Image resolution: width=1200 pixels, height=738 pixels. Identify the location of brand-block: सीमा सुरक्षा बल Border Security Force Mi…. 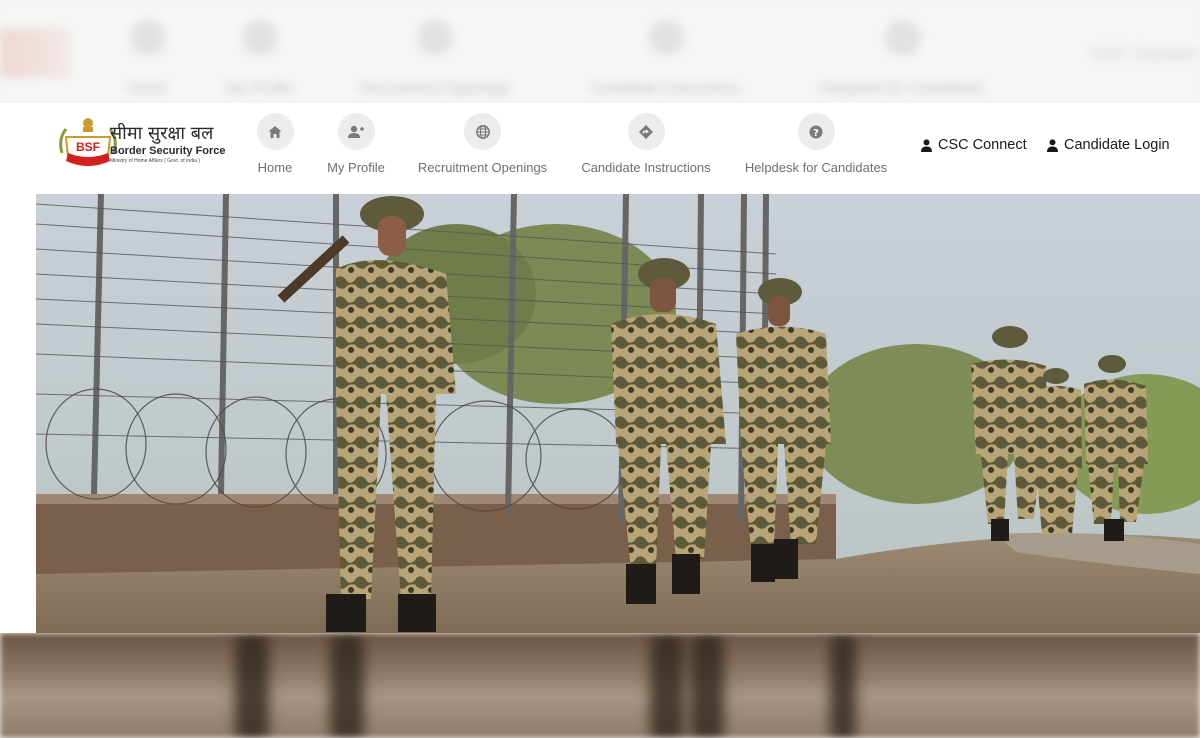
(168, 144).